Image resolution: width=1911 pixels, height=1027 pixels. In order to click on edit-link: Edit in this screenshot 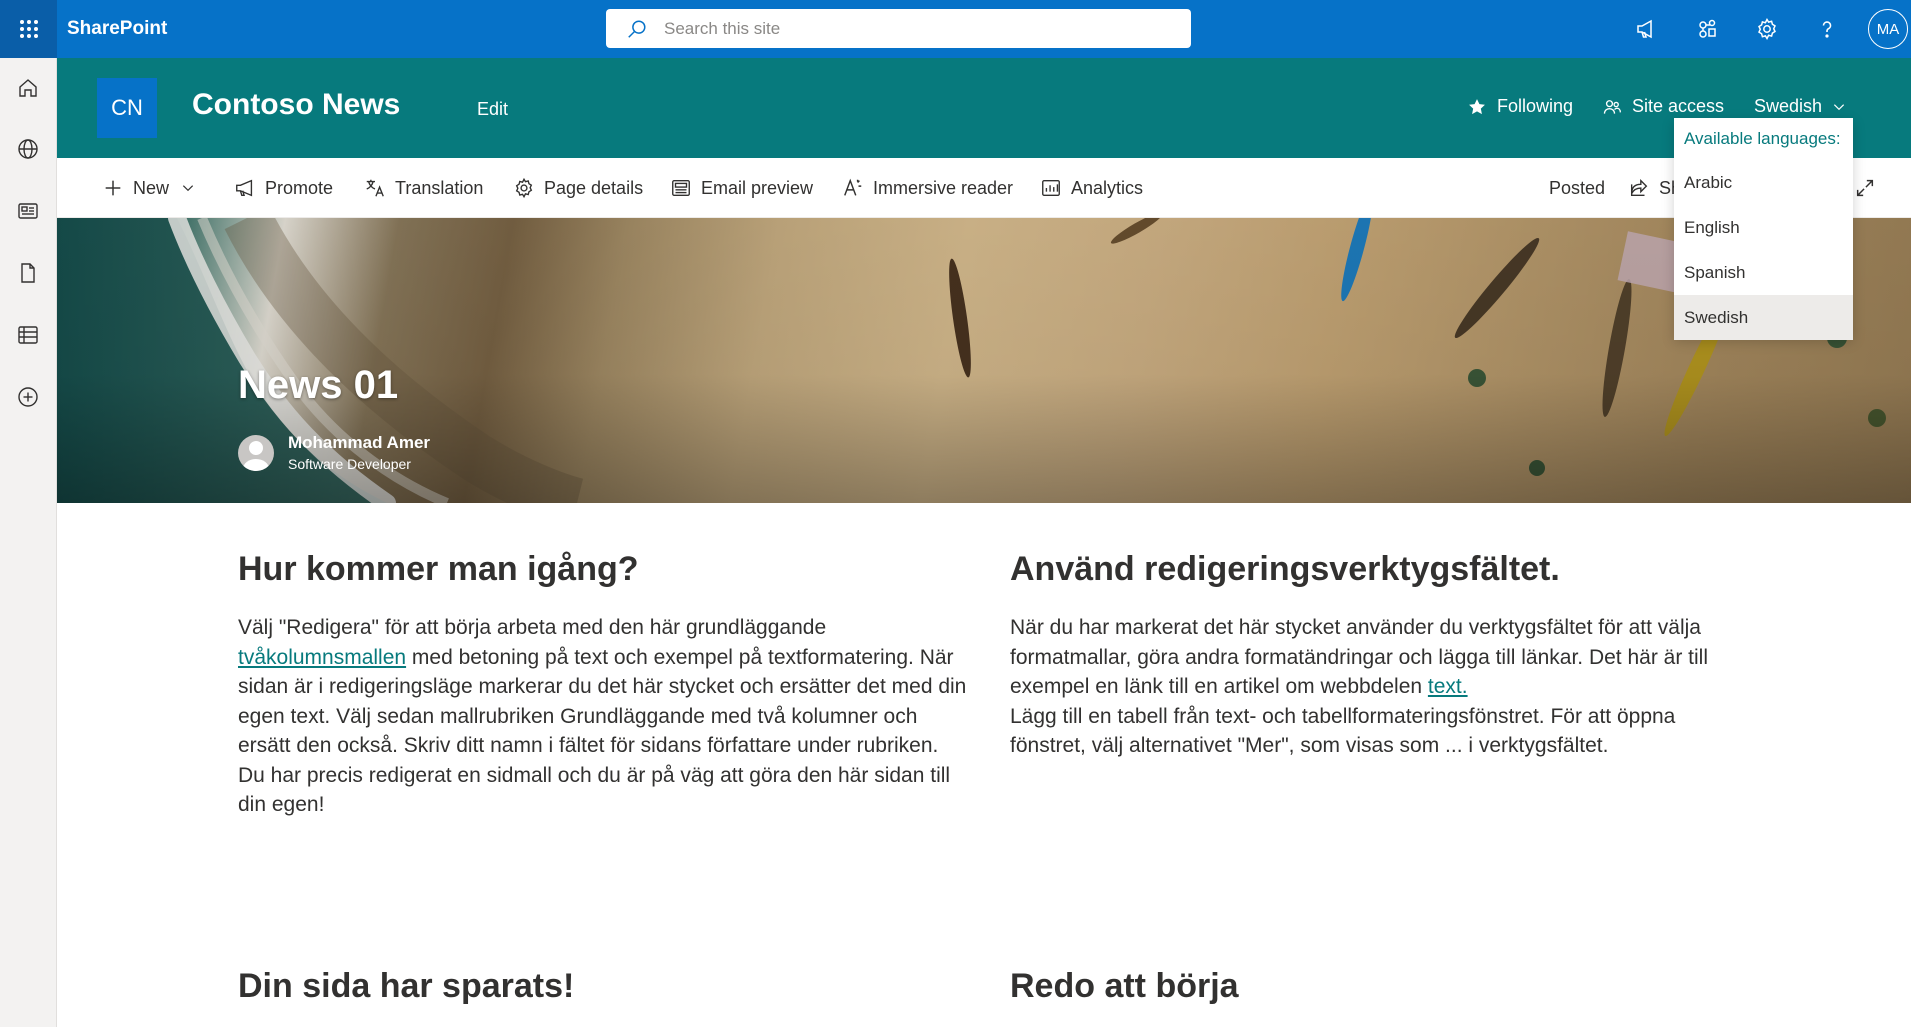, I will do `click(492, 109)`.